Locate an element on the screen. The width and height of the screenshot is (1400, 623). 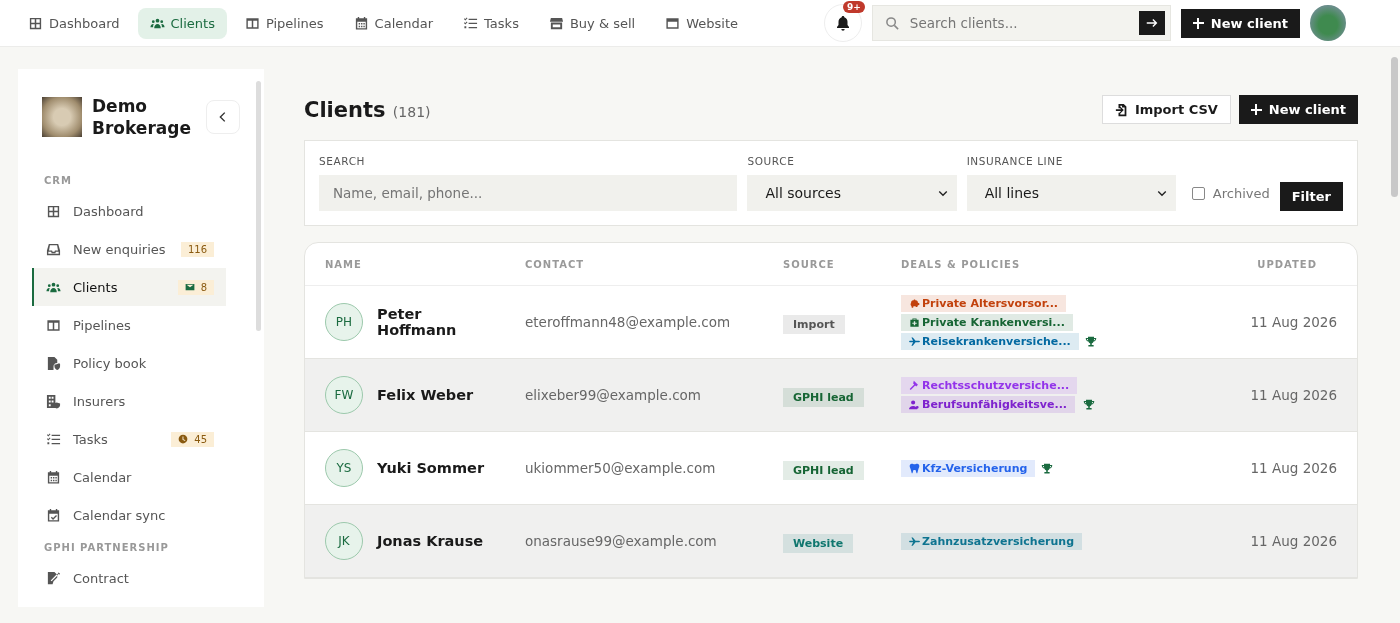
source-dropdown: All sources is located at coordinates (852, 193).